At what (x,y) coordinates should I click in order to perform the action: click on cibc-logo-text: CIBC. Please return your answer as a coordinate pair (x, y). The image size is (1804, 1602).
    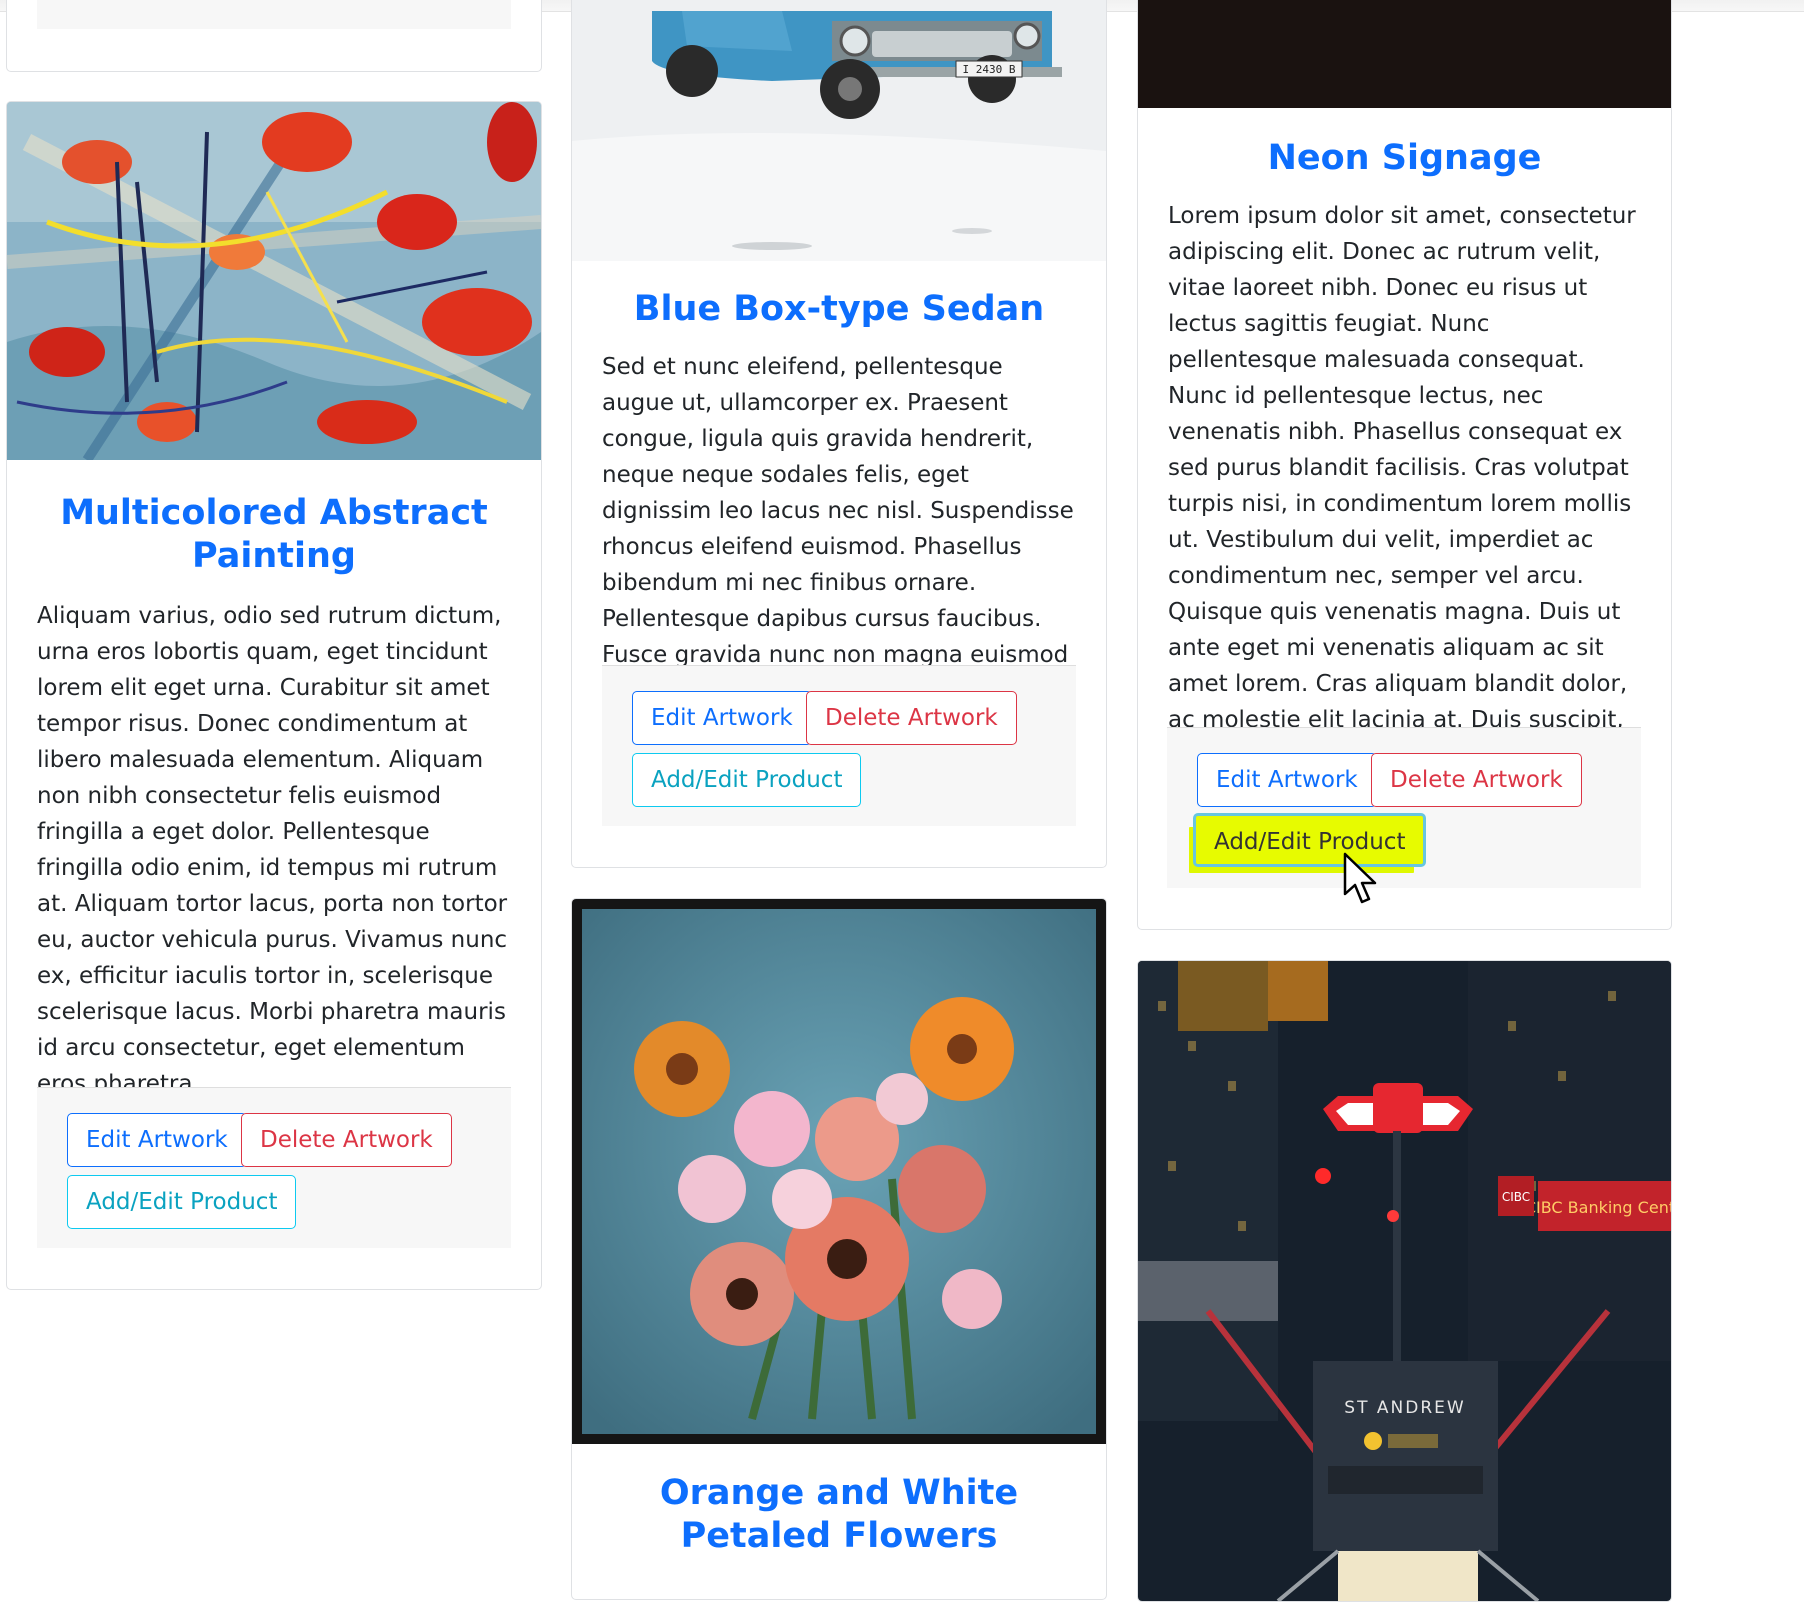
    Looking at the image, I should click on (1516, 1197).